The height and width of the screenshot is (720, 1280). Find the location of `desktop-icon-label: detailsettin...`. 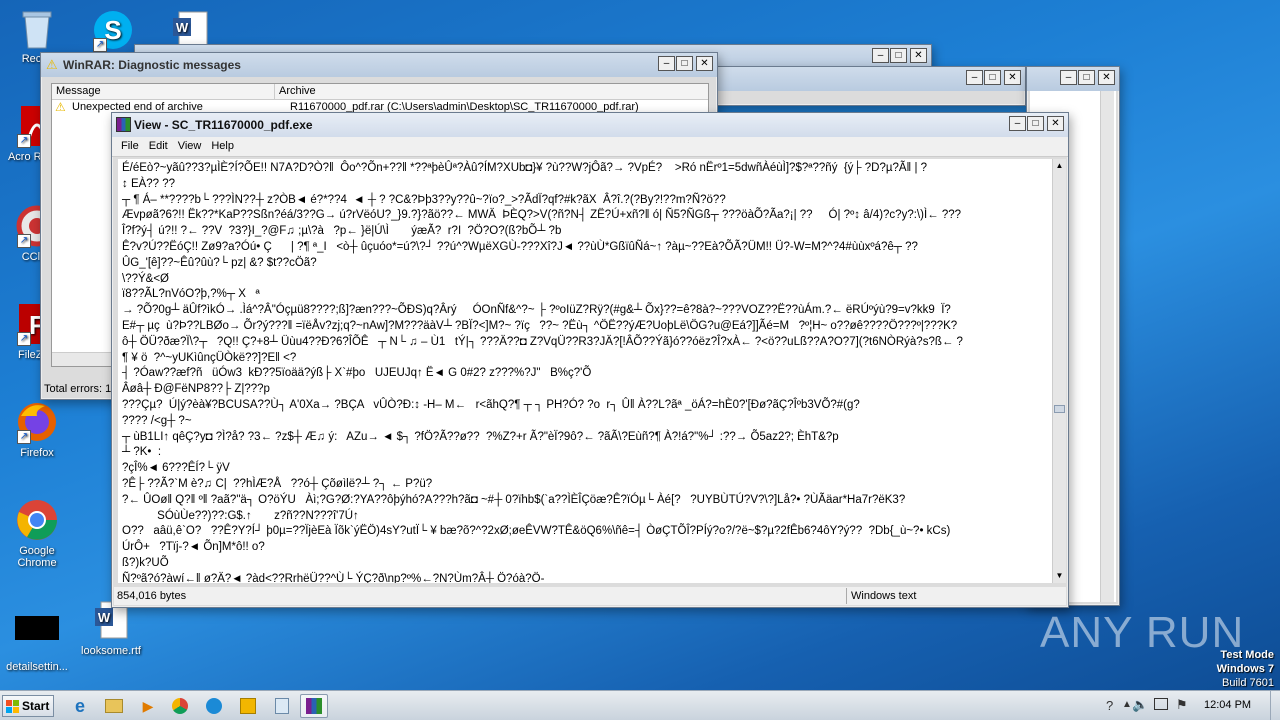

desktop-icon-label: detailsettin... is located at coordinates (37, 667).